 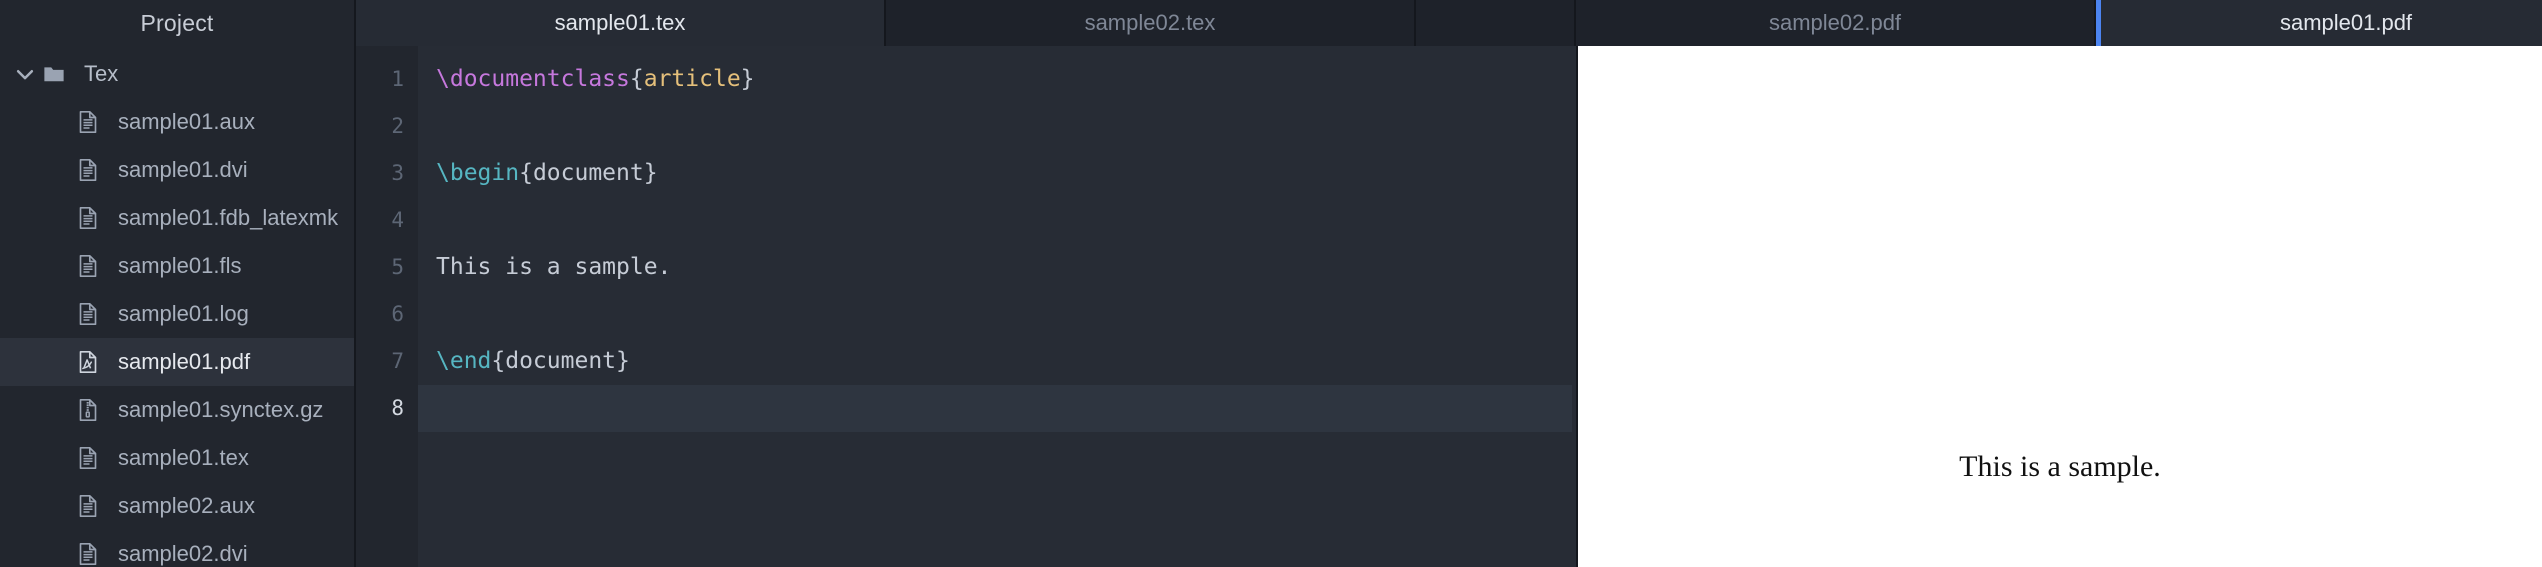 What do you see at coordinates (397, 173) in the screenshot?
I see `line-number: 3` at bounding box center [397, 173].